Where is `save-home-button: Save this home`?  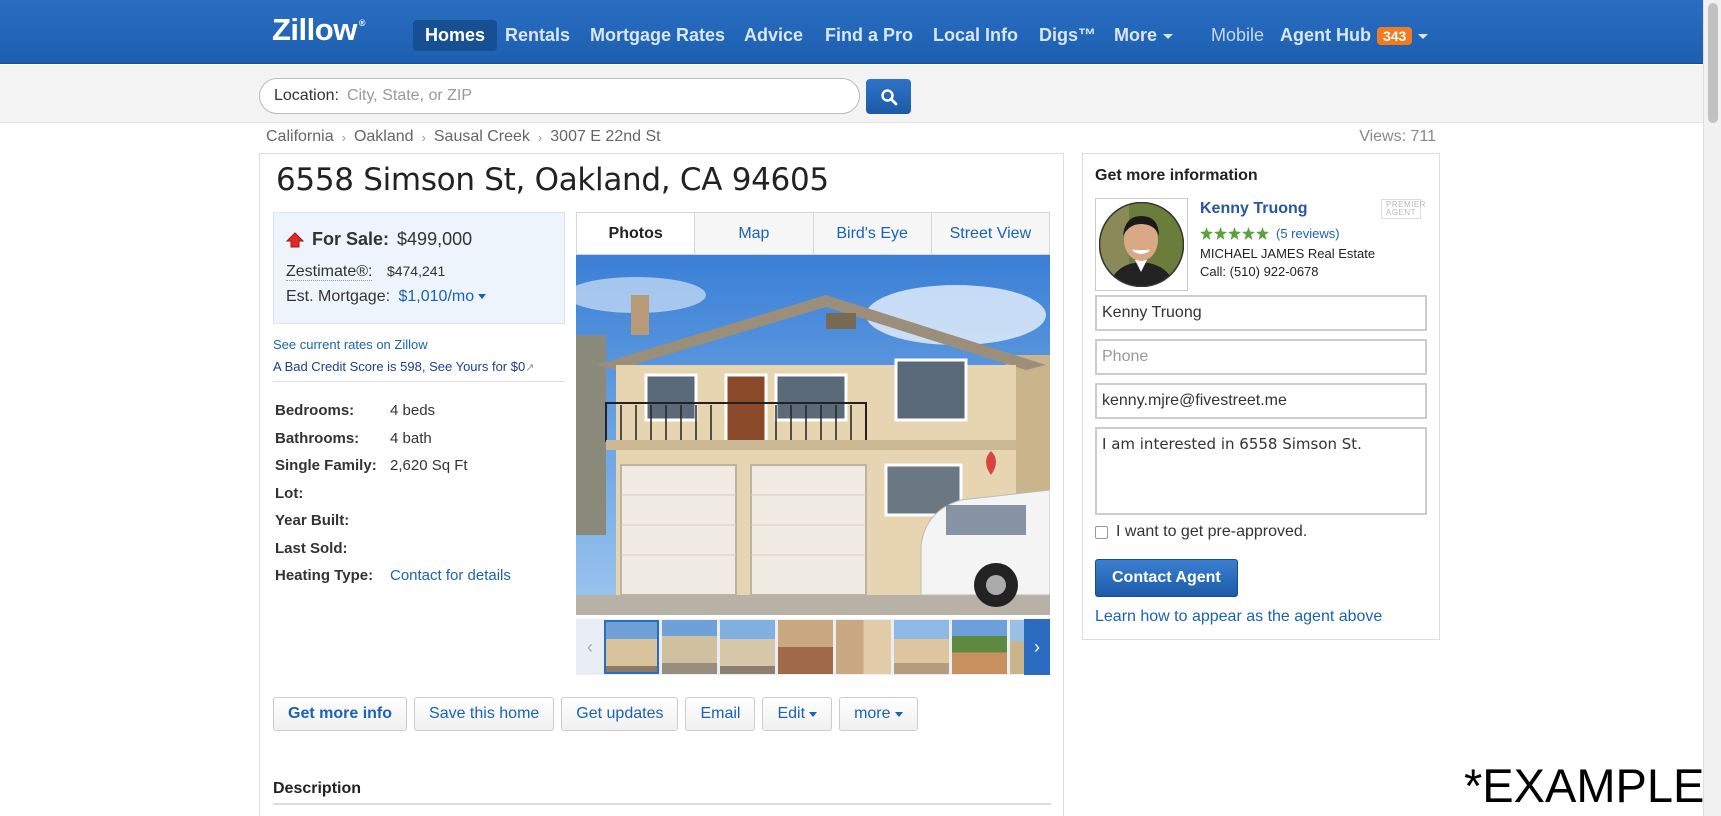
save-home-button: Save this home is located at coordinates (484, 714).